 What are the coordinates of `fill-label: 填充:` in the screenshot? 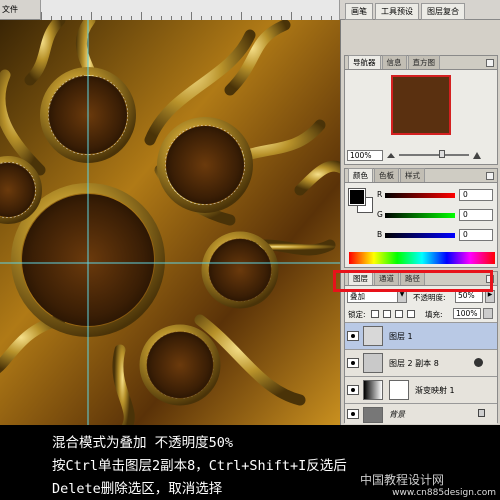 It's located at (434, 314).